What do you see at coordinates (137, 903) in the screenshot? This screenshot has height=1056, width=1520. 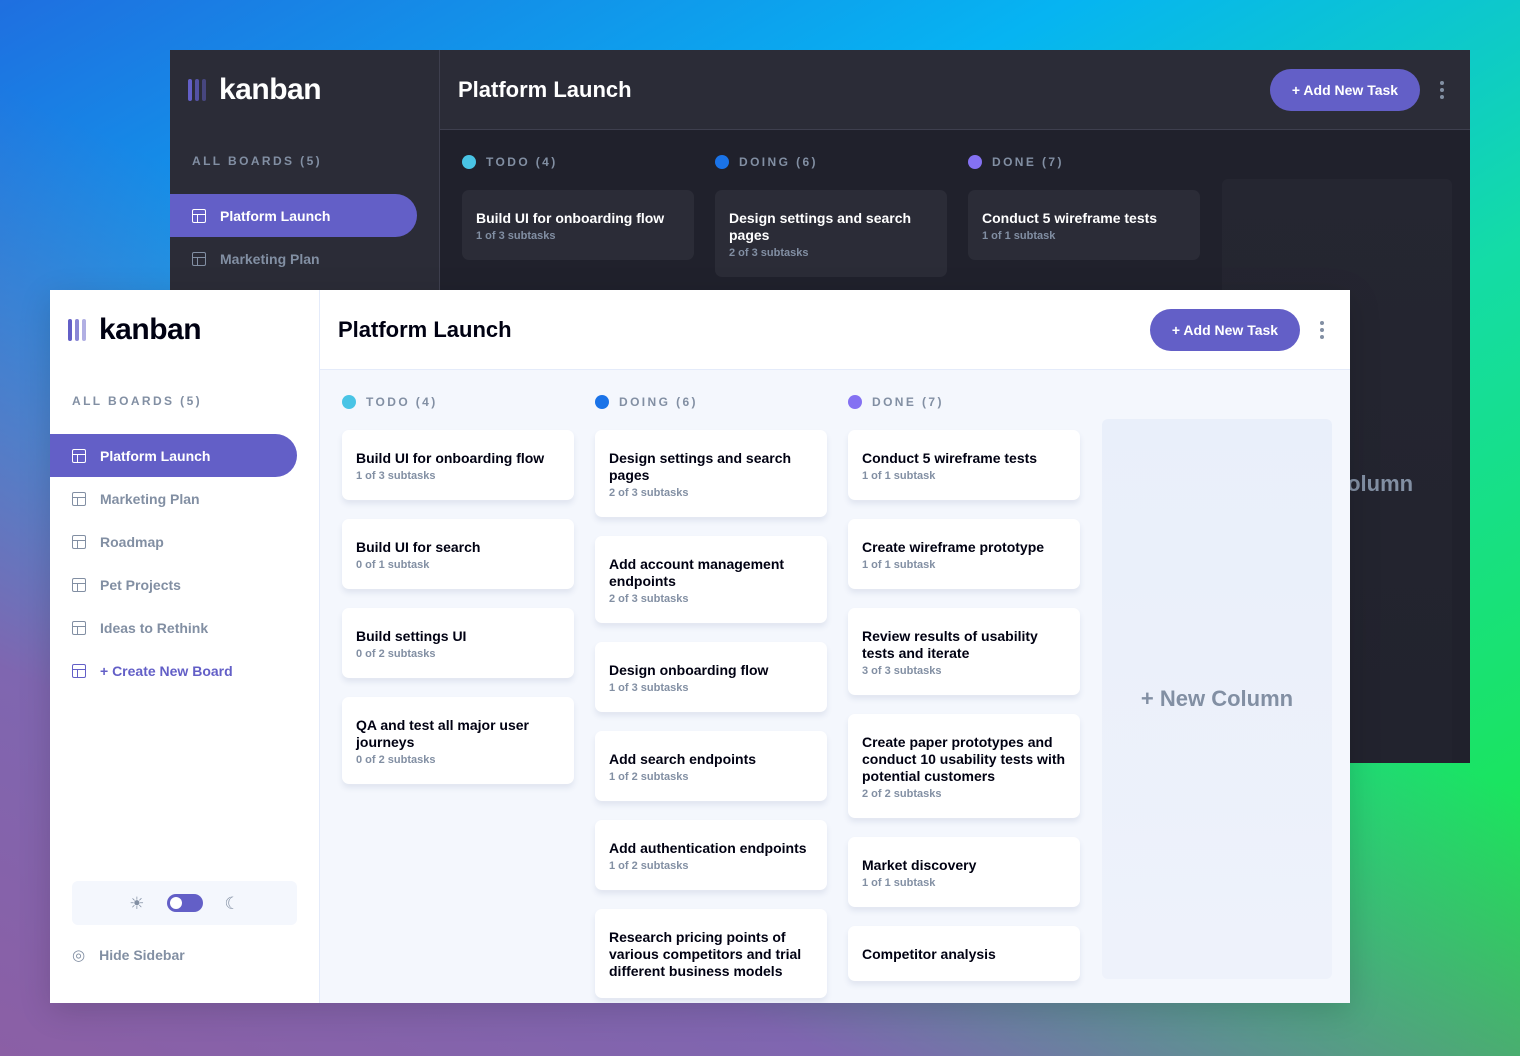 I see `sun-icon: ☀` at bounding box center [137, 903].